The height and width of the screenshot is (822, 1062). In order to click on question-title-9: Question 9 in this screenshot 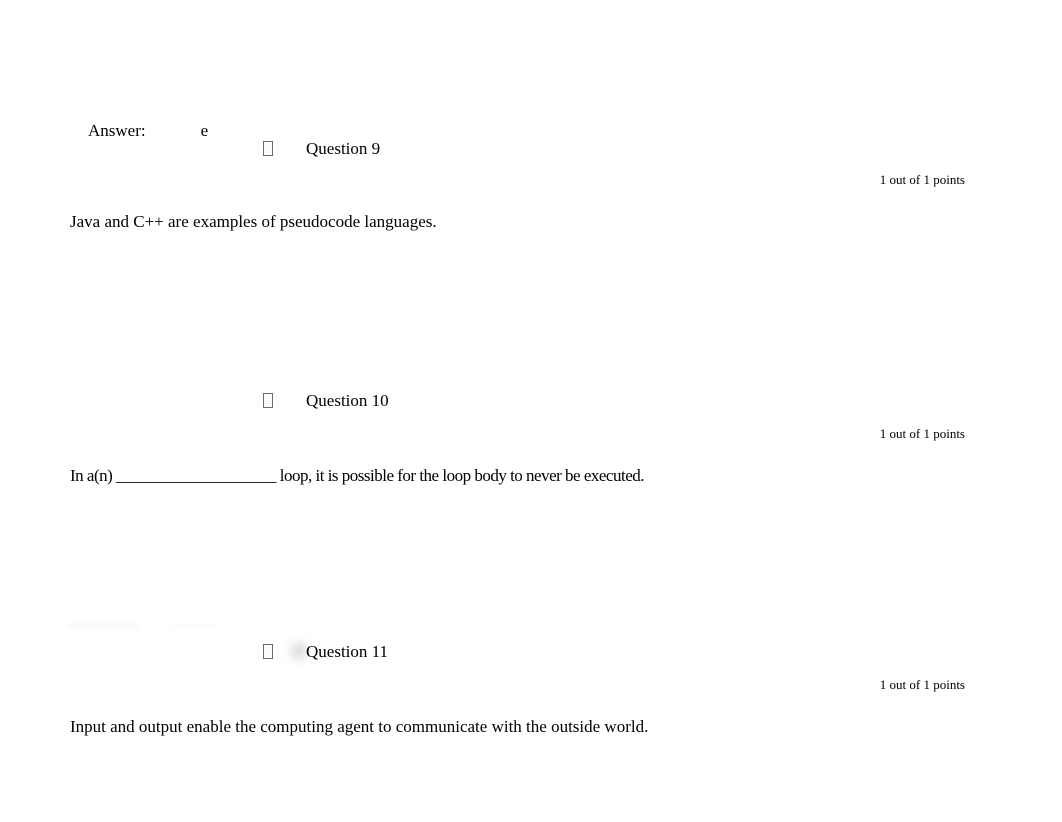, I will do `click(343, 148)`.